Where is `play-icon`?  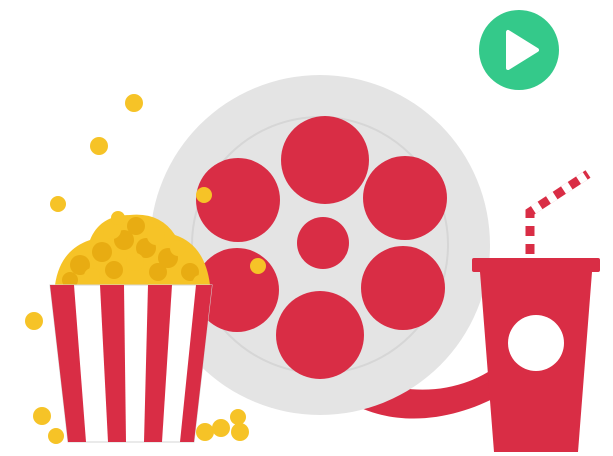 play-icon is located at coordinates (519, 50).